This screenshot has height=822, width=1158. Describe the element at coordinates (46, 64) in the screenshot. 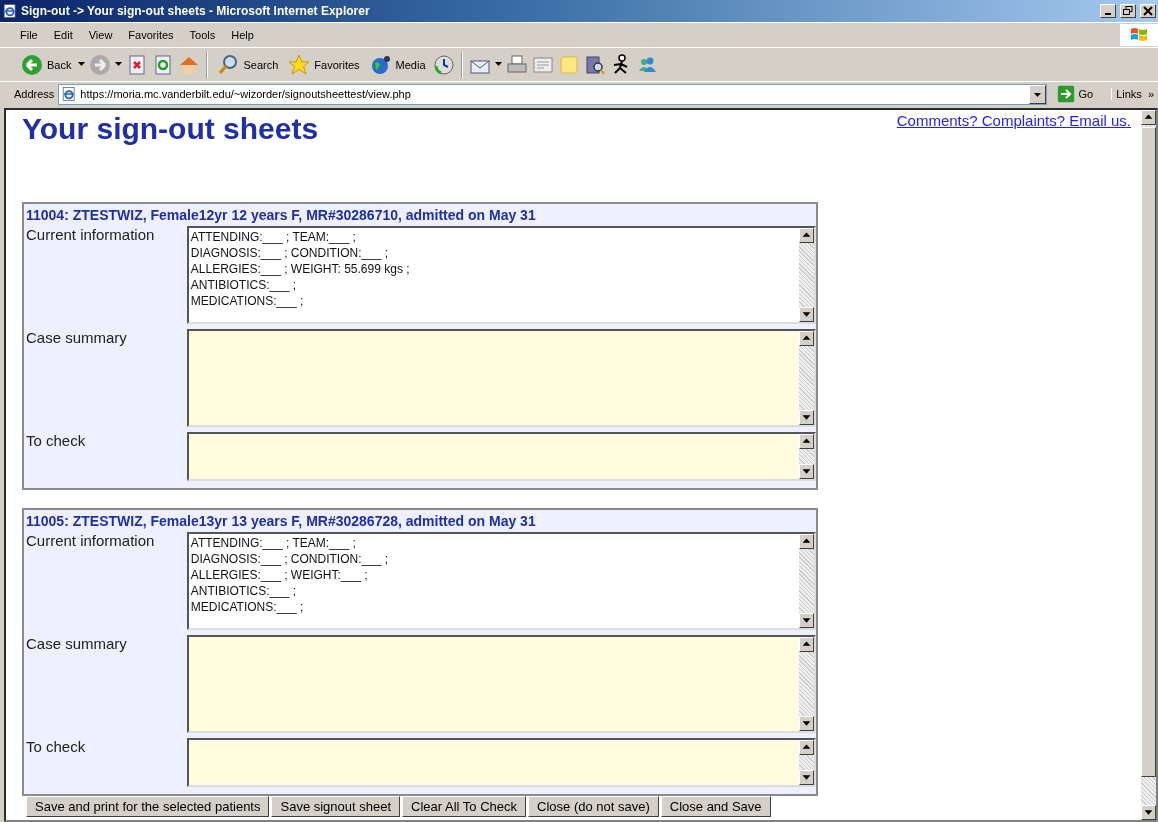

I see `back-button: Back` at that location.